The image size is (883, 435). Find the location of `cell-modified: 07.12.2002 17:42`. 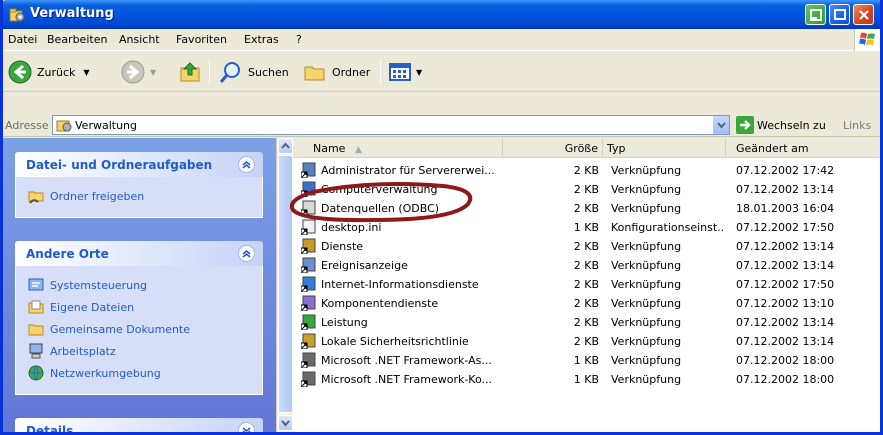

cell-modified: 07.12.2002 17:42 is located at coordinates (785, 170).